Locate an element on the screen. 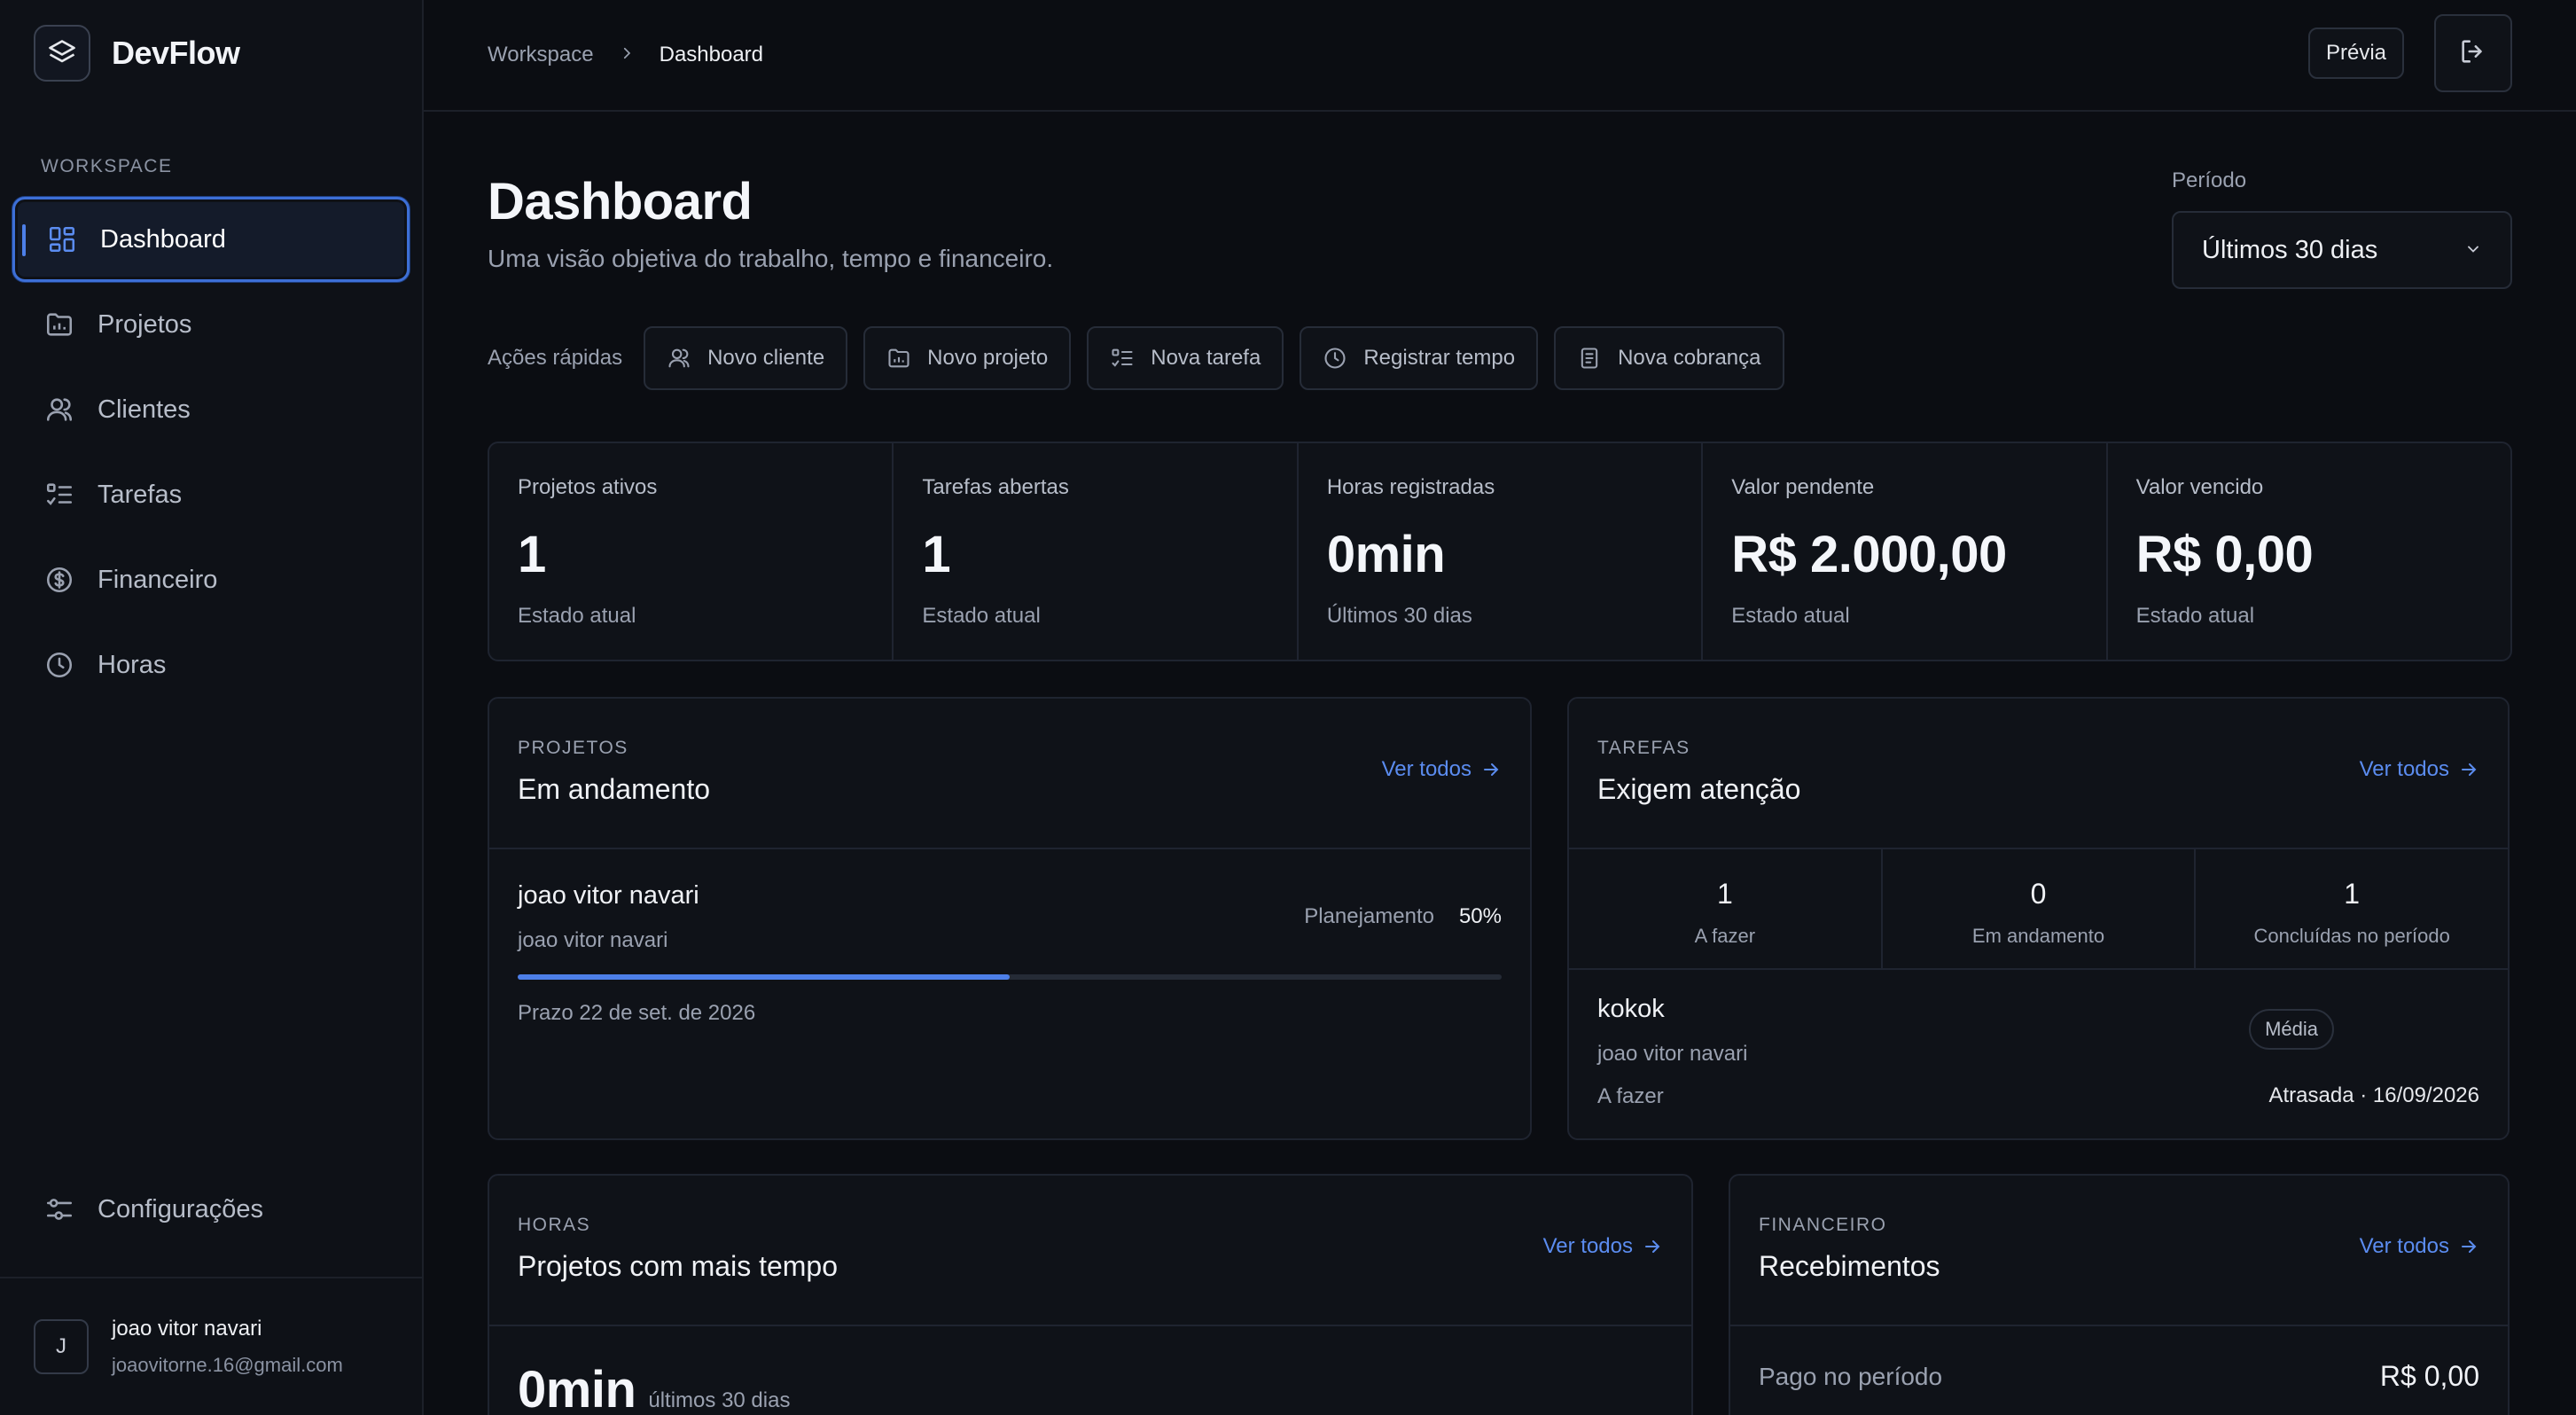 This screenshot has height=1415, width=2576. sidebar-item-financeiro: Financeiro is located at coordinates (211, 579).